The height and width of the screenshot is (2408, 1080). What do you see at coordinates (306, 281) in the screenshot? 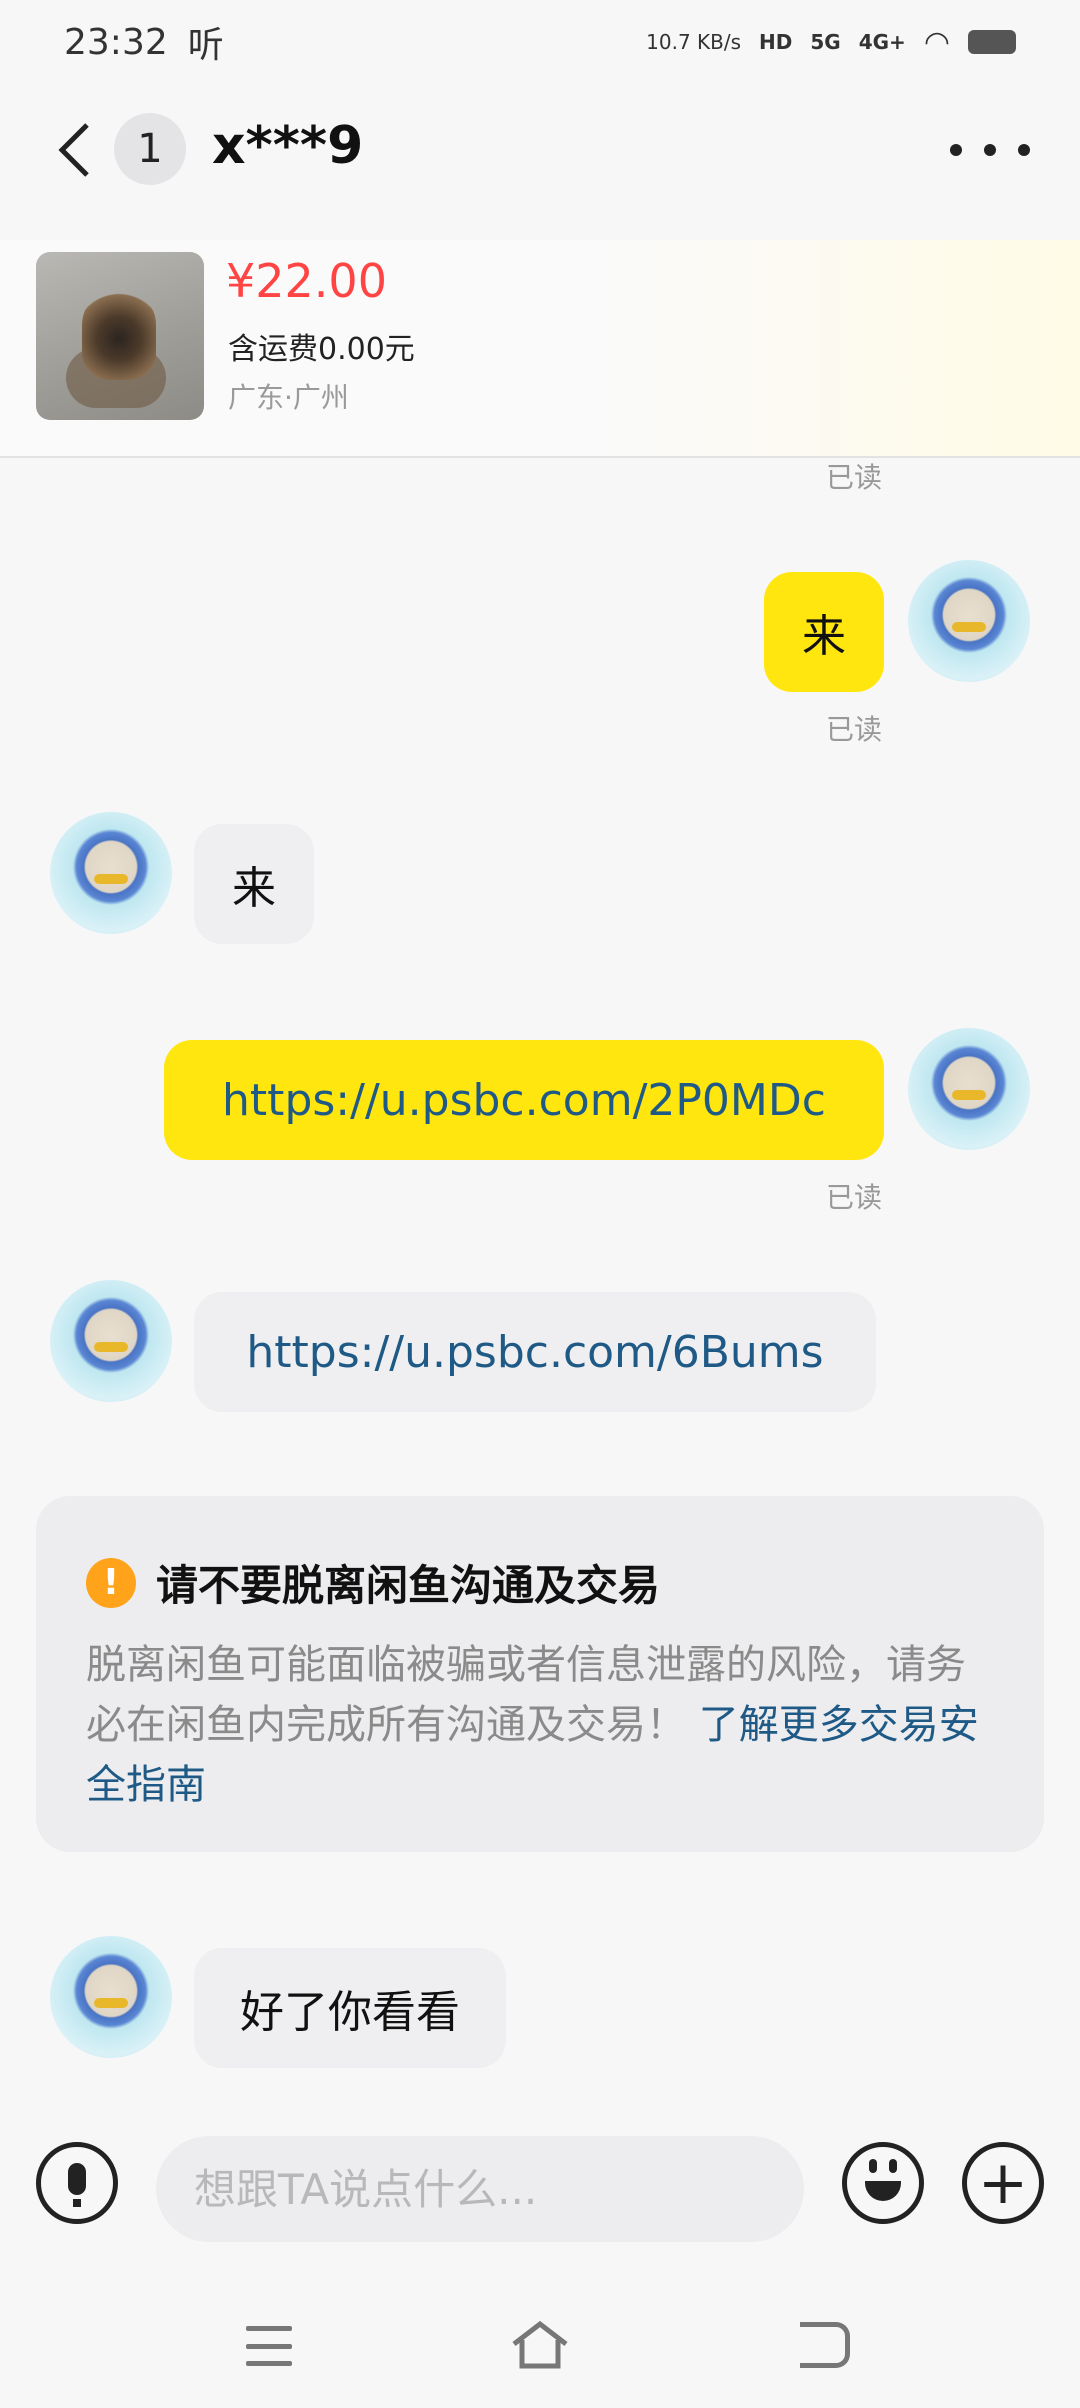
I see `product-price: ¥22.00` at bounding box center [306, 281].